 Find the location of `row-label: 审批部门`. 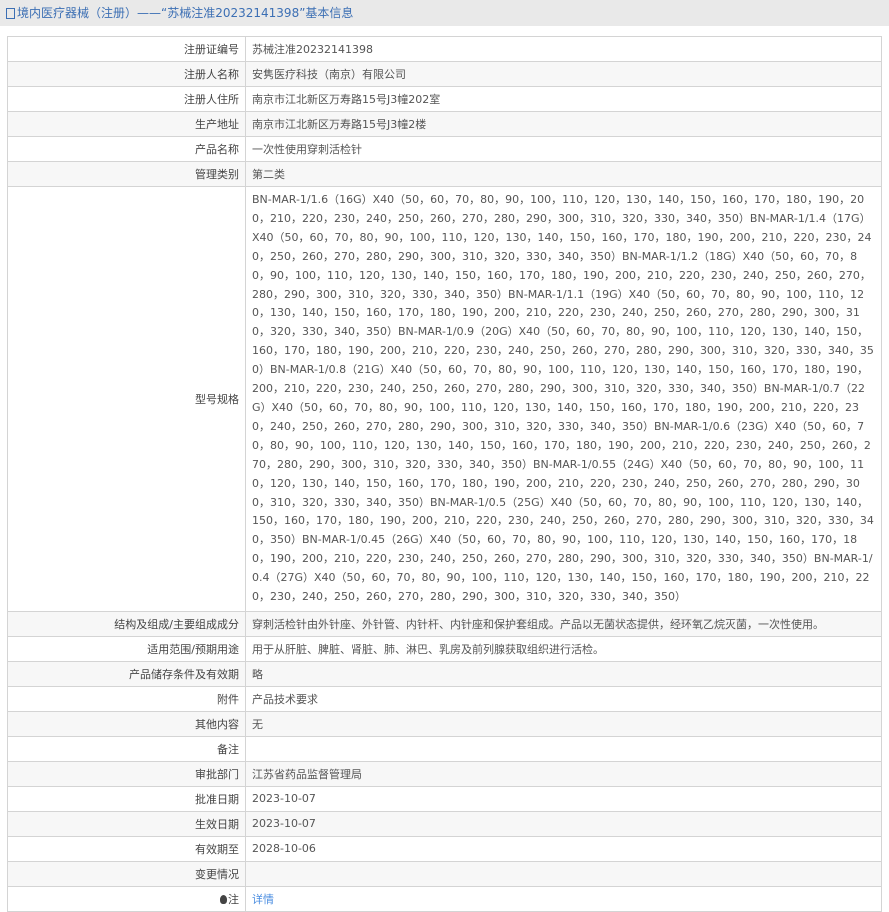

row-label: 审批部门 is located at coordinates (126, 773).